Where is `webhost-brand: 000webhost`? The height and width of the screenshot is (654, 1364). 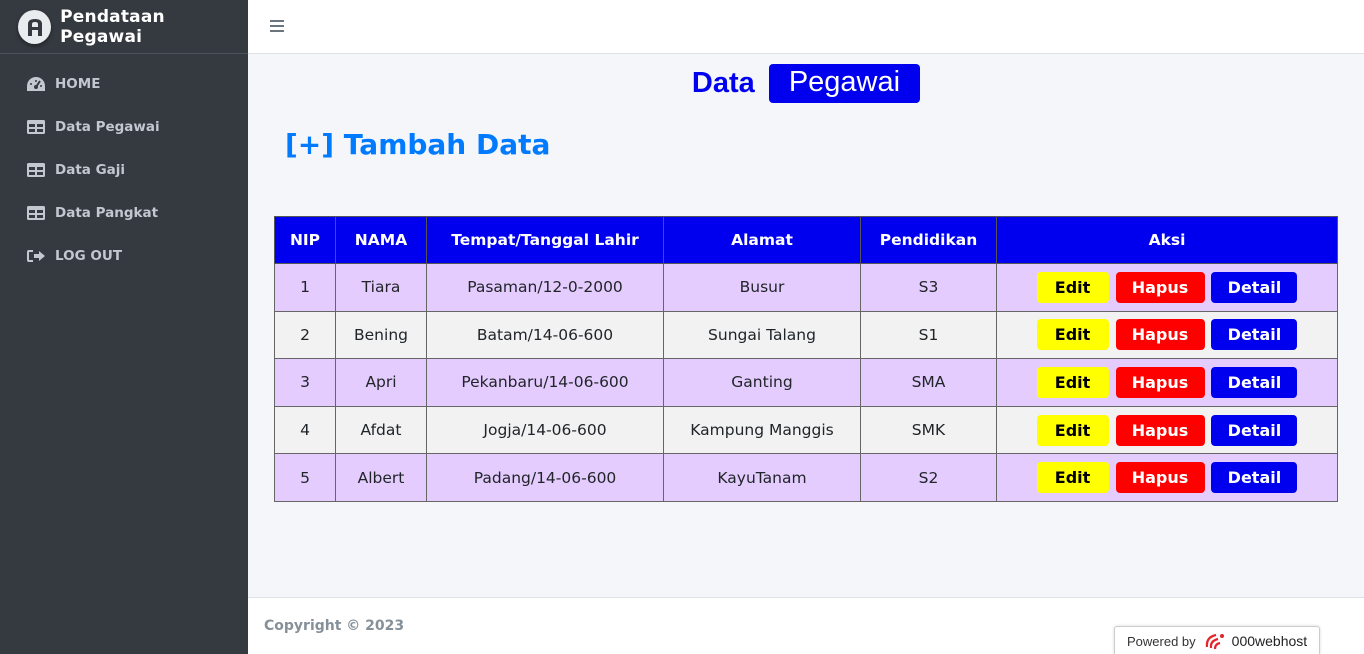
webhost-brand: 000webhost is located at coordinates (1269, 641).